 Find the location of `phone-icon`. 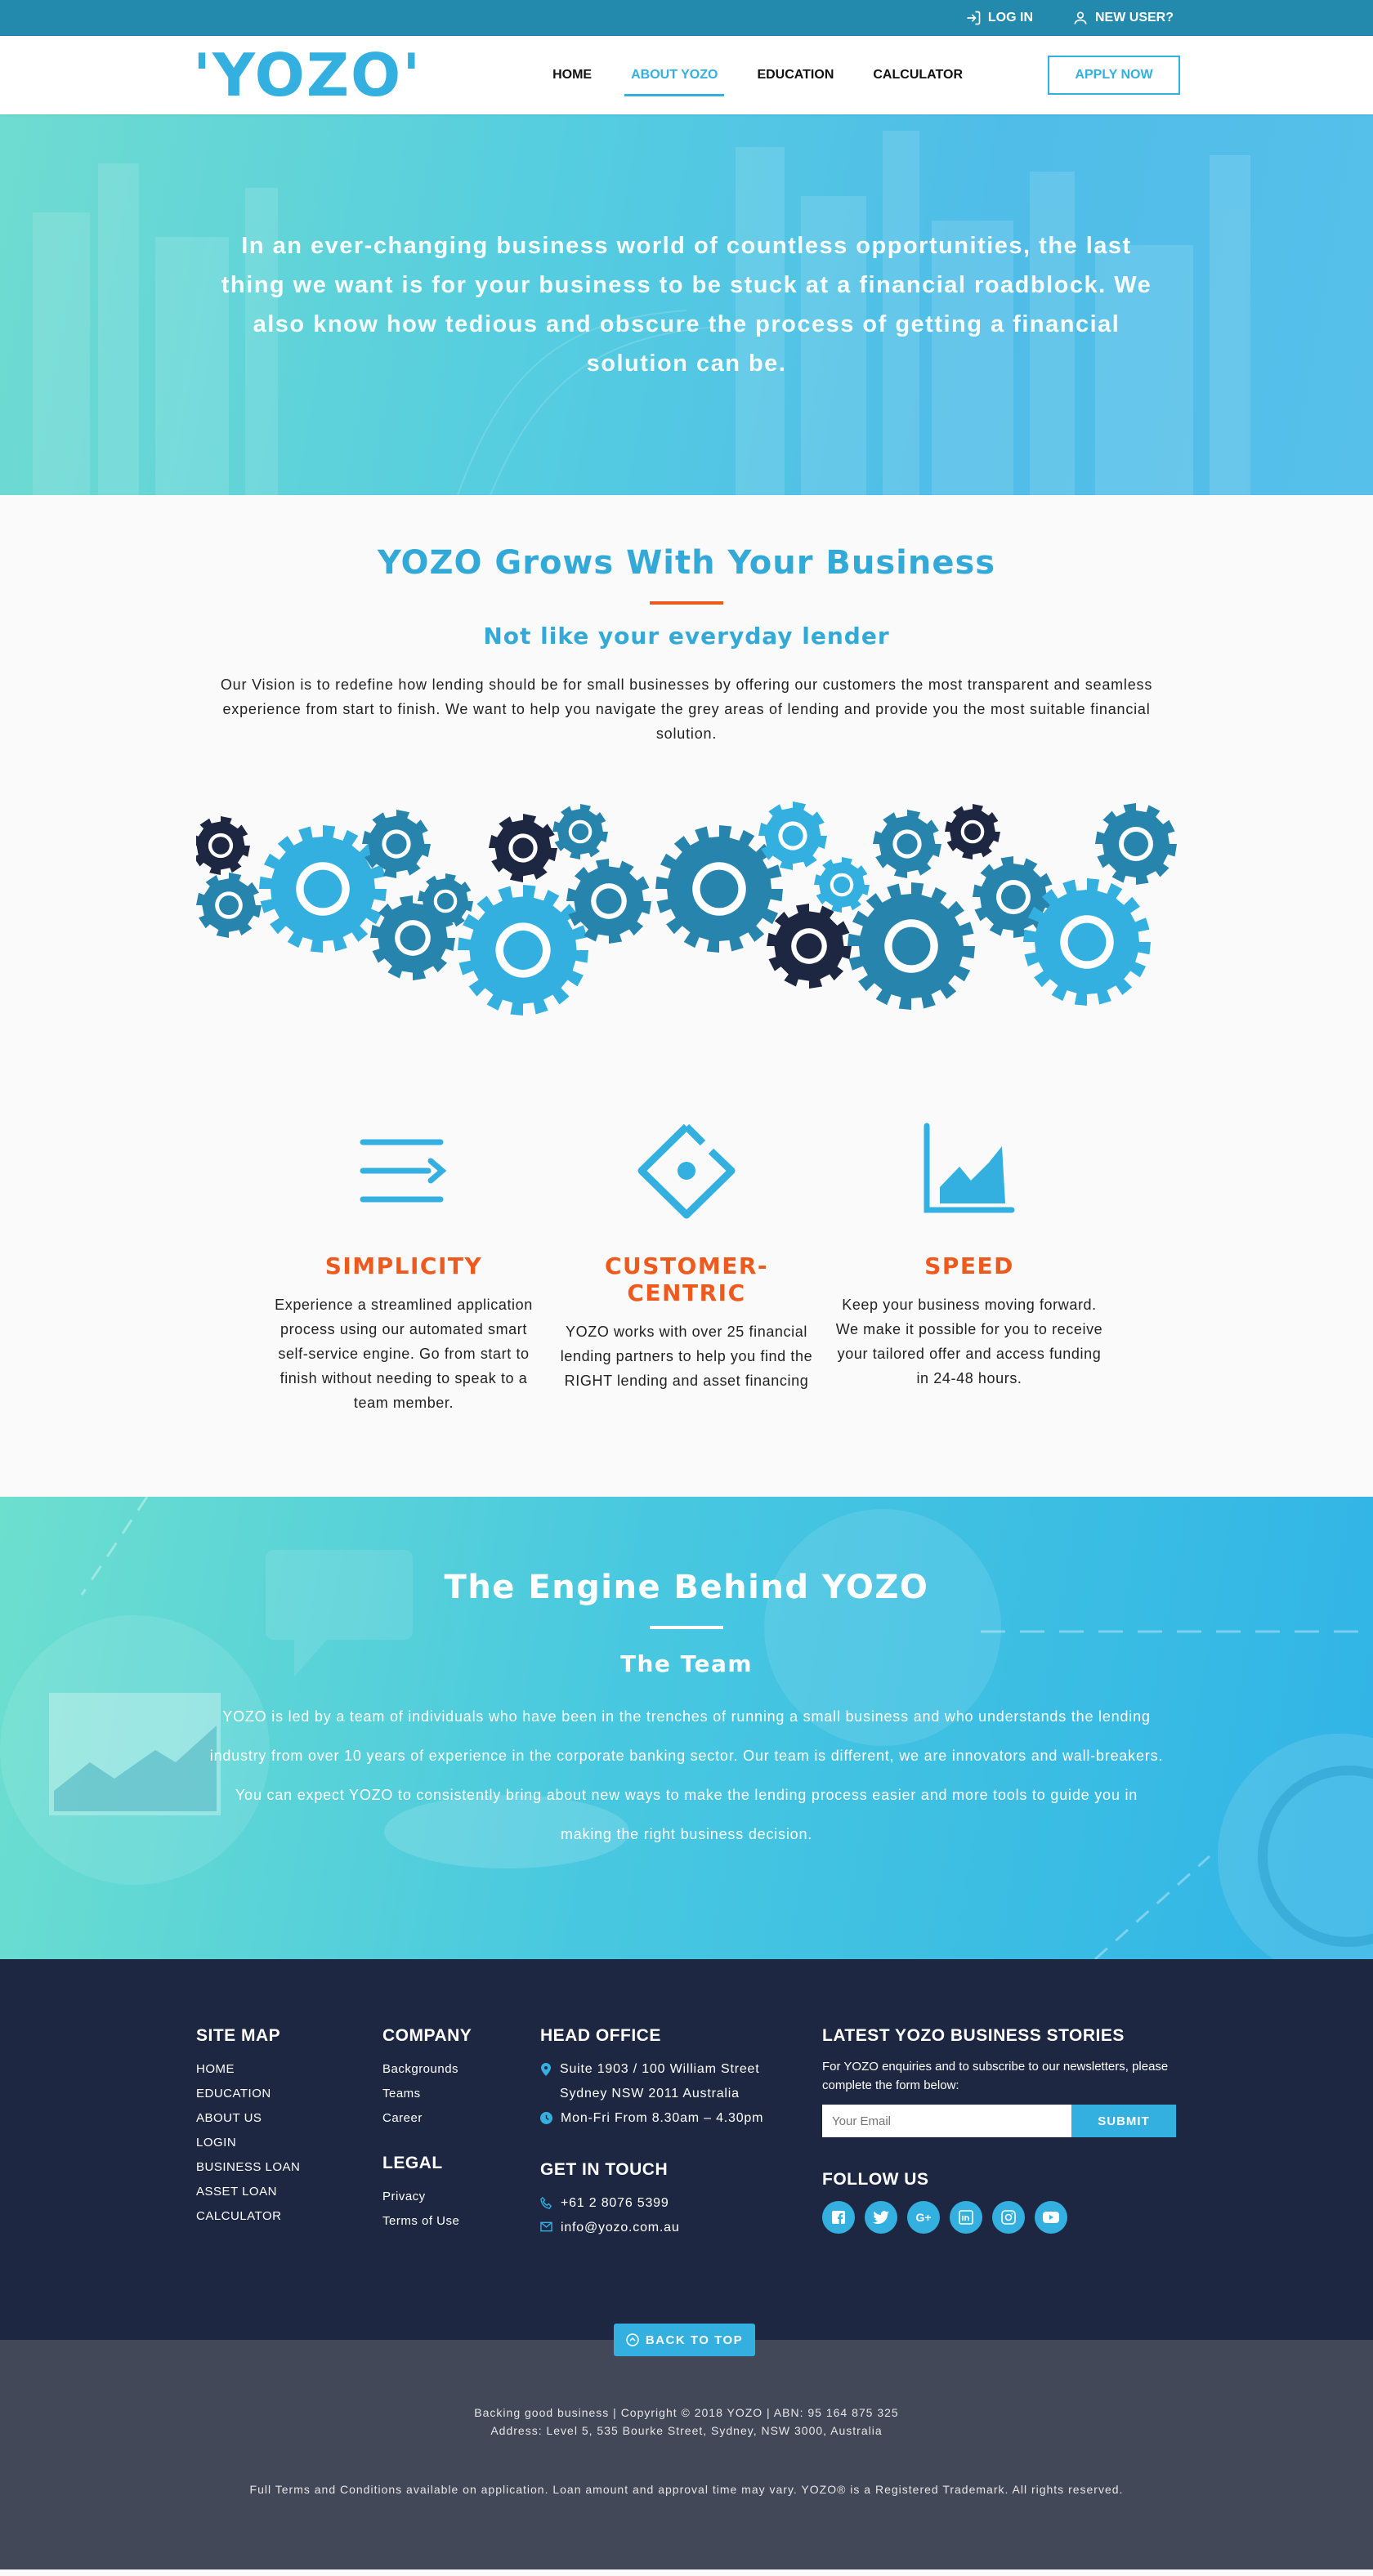

phone-icon is located at coordinates (546, 2203).